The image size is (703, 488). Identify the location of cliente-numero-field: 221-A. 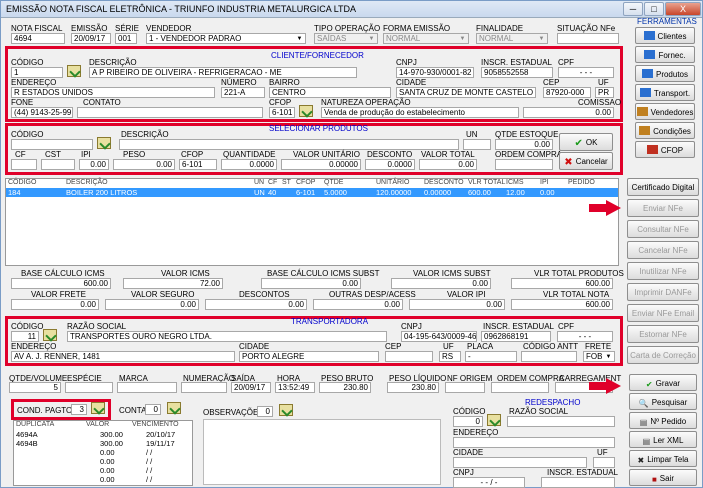
(243, 92).